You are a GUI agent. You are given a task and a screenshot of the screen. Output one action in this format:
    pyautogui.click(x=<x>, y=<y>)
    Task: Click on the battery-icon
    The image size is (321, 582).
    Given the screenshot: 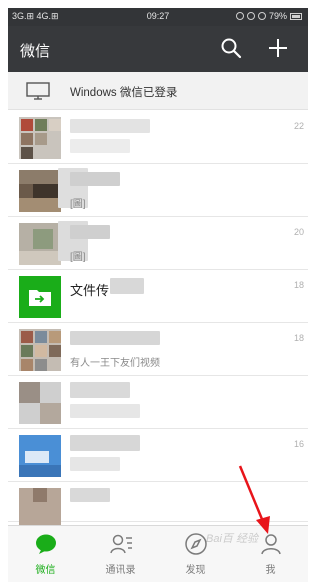 What is the action you would take?
    pyautogui.click(x=296, y=16)
    